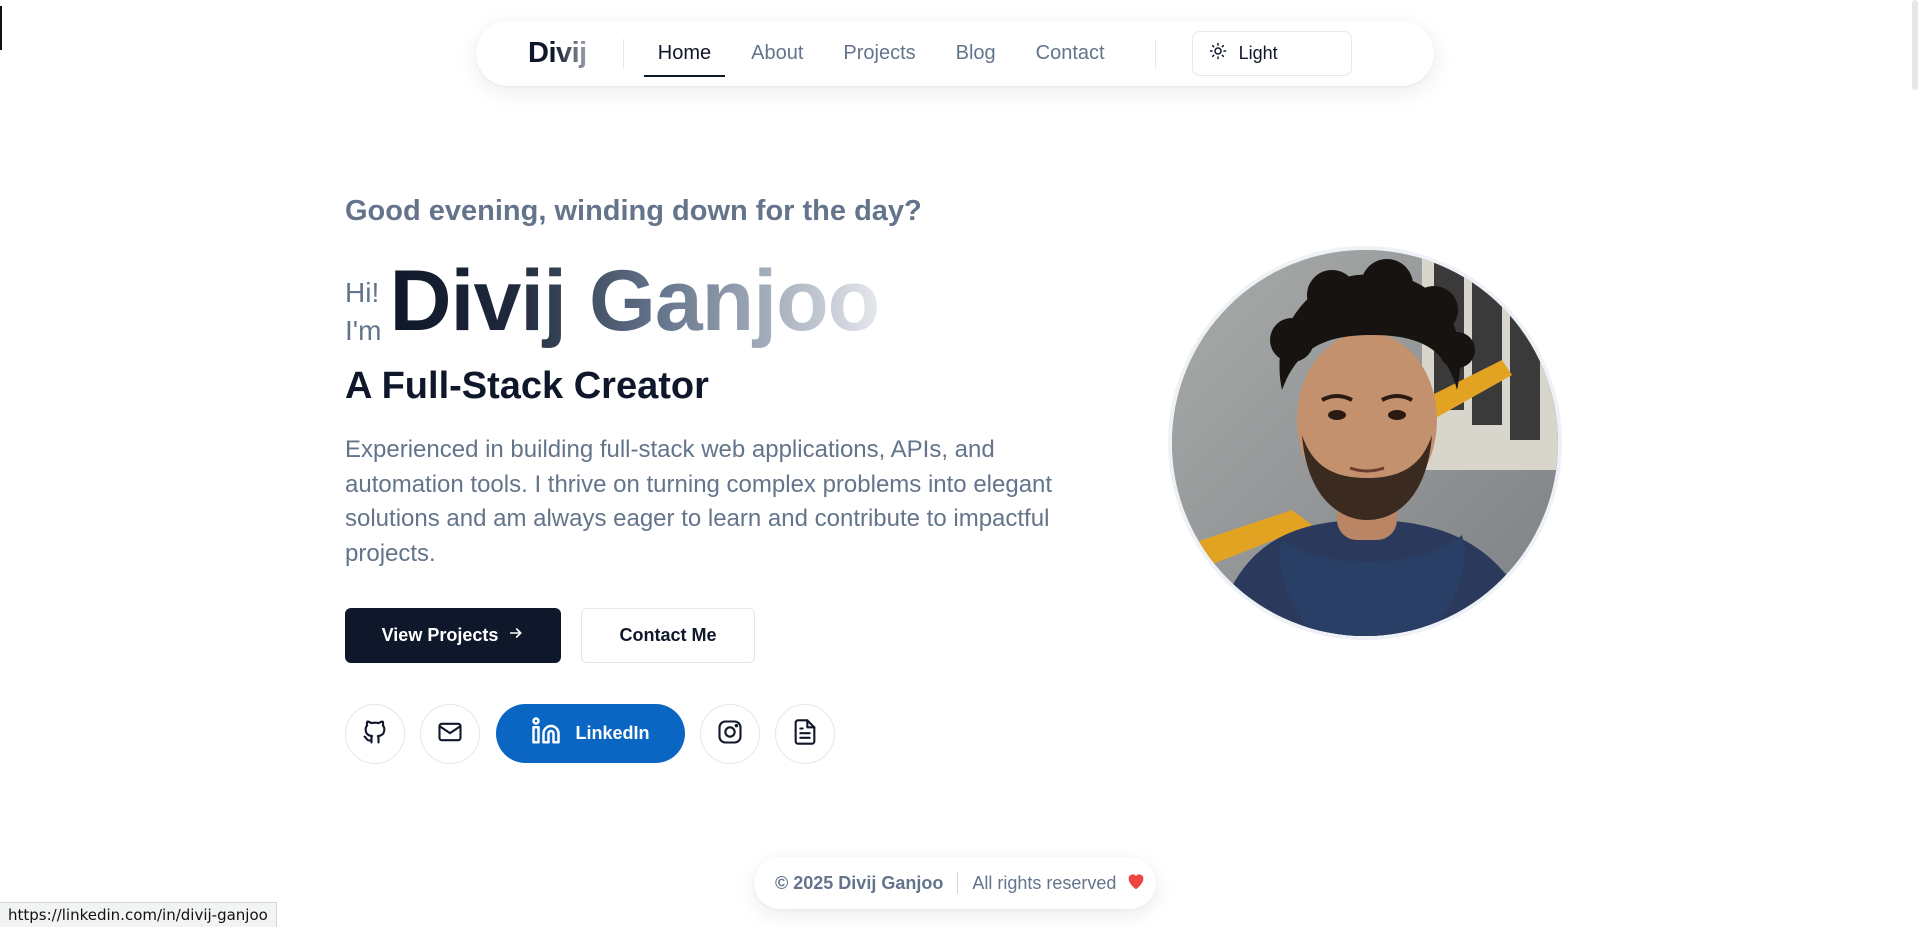 This screenshot has height=927, width=1918. Describe the element at coordinates (1218, 53) in the screenshot. I see `sun-icon` at that location.